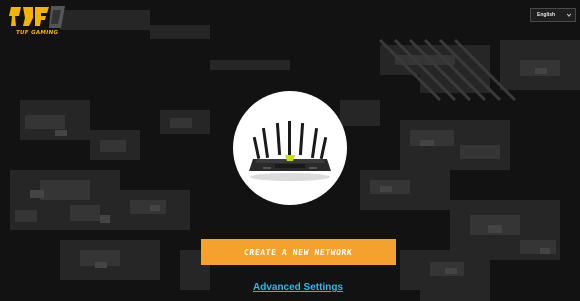 The height and width of the screenshot is (301, 580). Describe the element at coordinates (37, 33) in the screenshot. I see `logo-text: TUF GAMING` at that location.